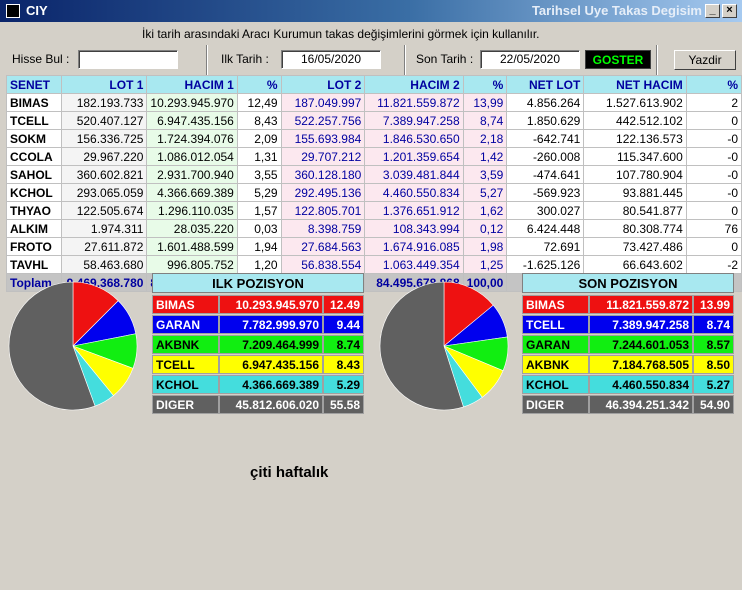 The height and width of the screenshot is (590, 742). I want to click on position-row: BIMAS 11.821.559.872 13.99, so click(628, 304).